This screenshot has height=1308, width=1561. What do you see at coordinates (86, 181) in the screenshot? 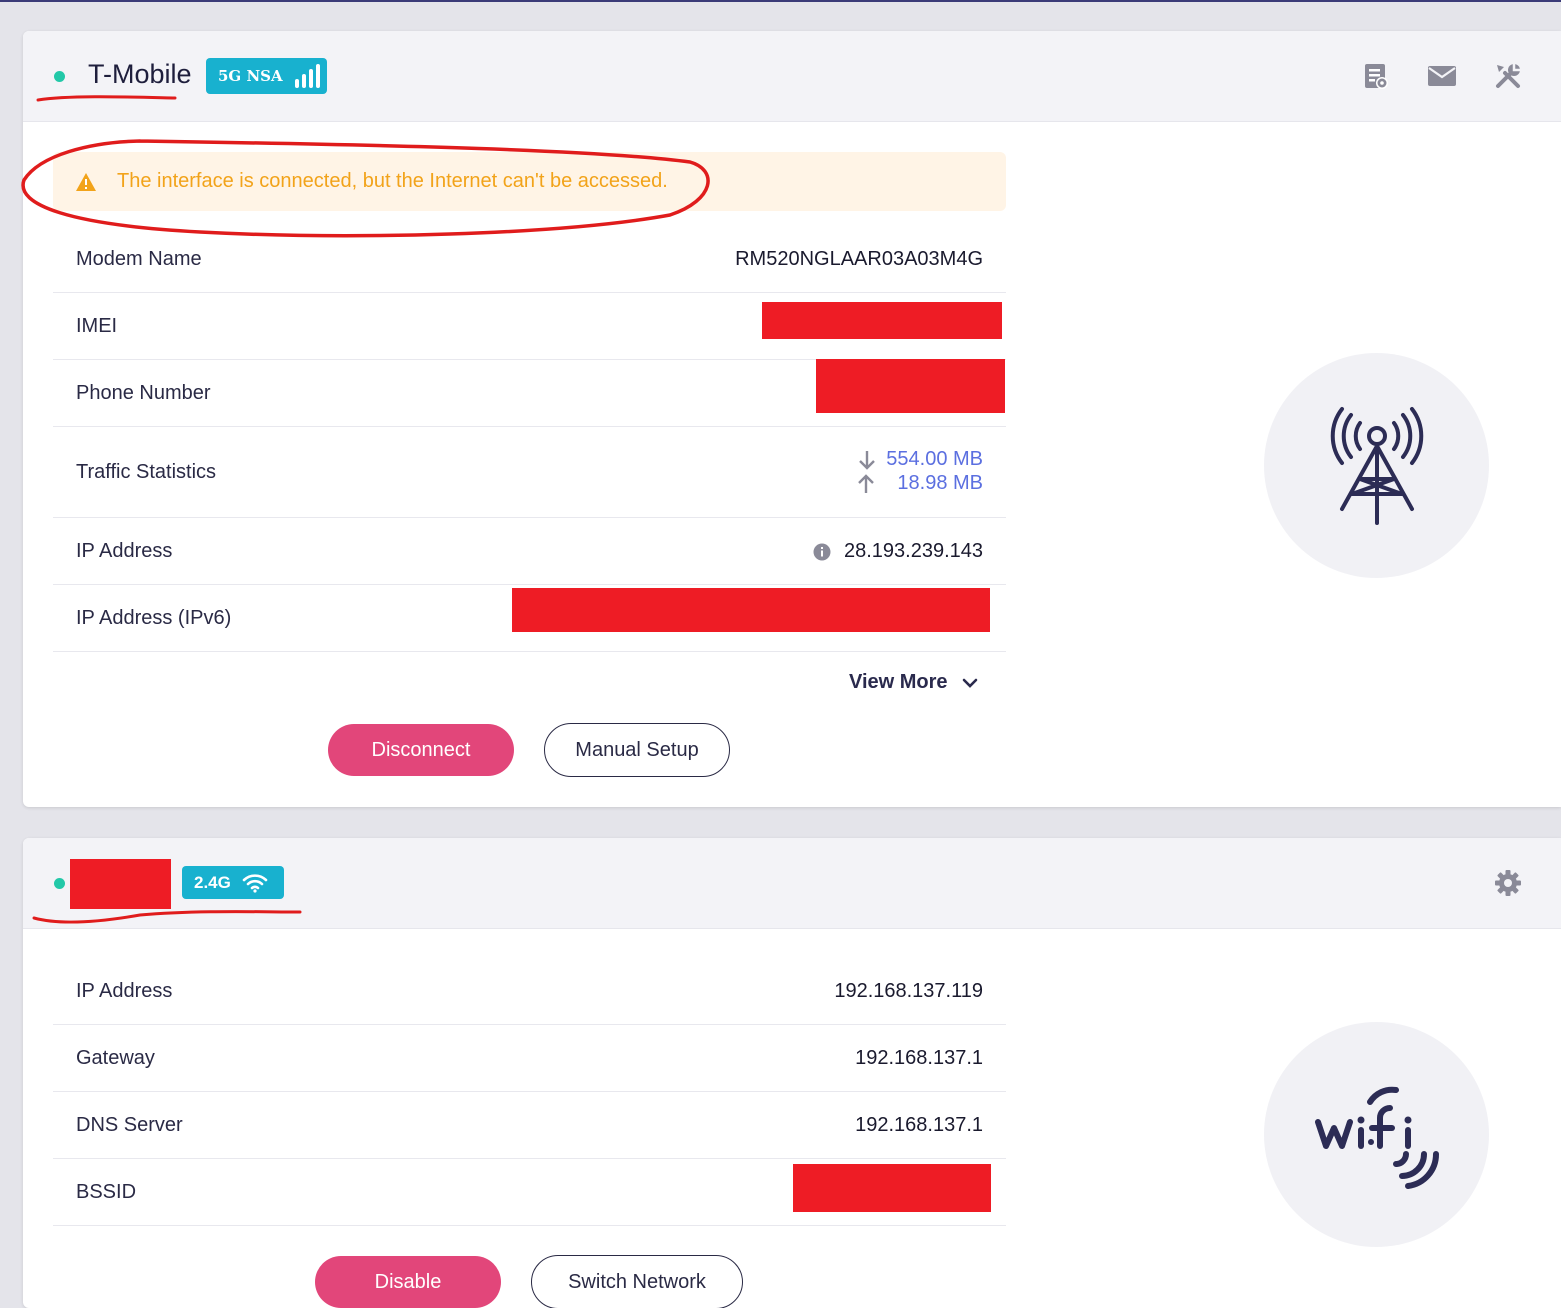
I see `warning-icon` at bounding box center [86, 181].